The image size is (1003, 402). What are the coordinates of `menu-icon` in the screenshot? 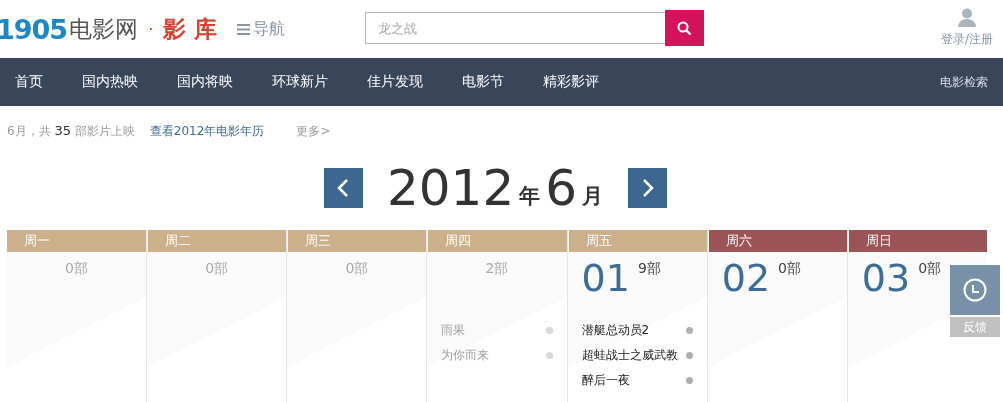 It's located at (244, 29).